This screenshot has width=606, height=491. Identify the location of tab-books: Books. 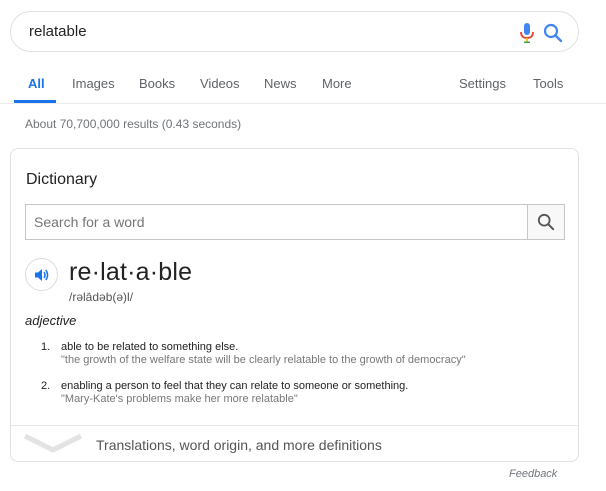
(157, 83).